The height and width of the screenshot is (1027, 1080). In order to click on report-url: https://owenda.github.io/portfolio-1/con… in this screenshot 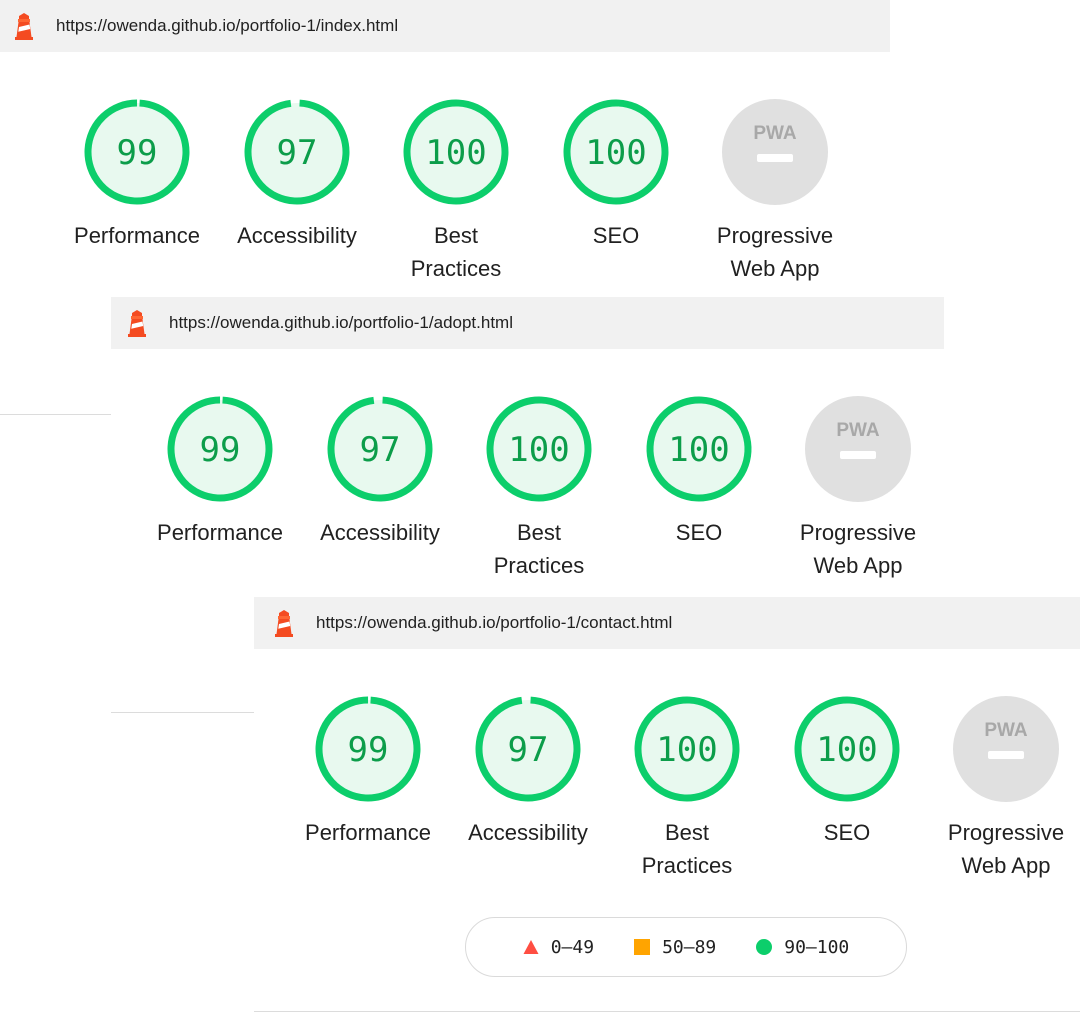, I will do `click(494, 623)`.